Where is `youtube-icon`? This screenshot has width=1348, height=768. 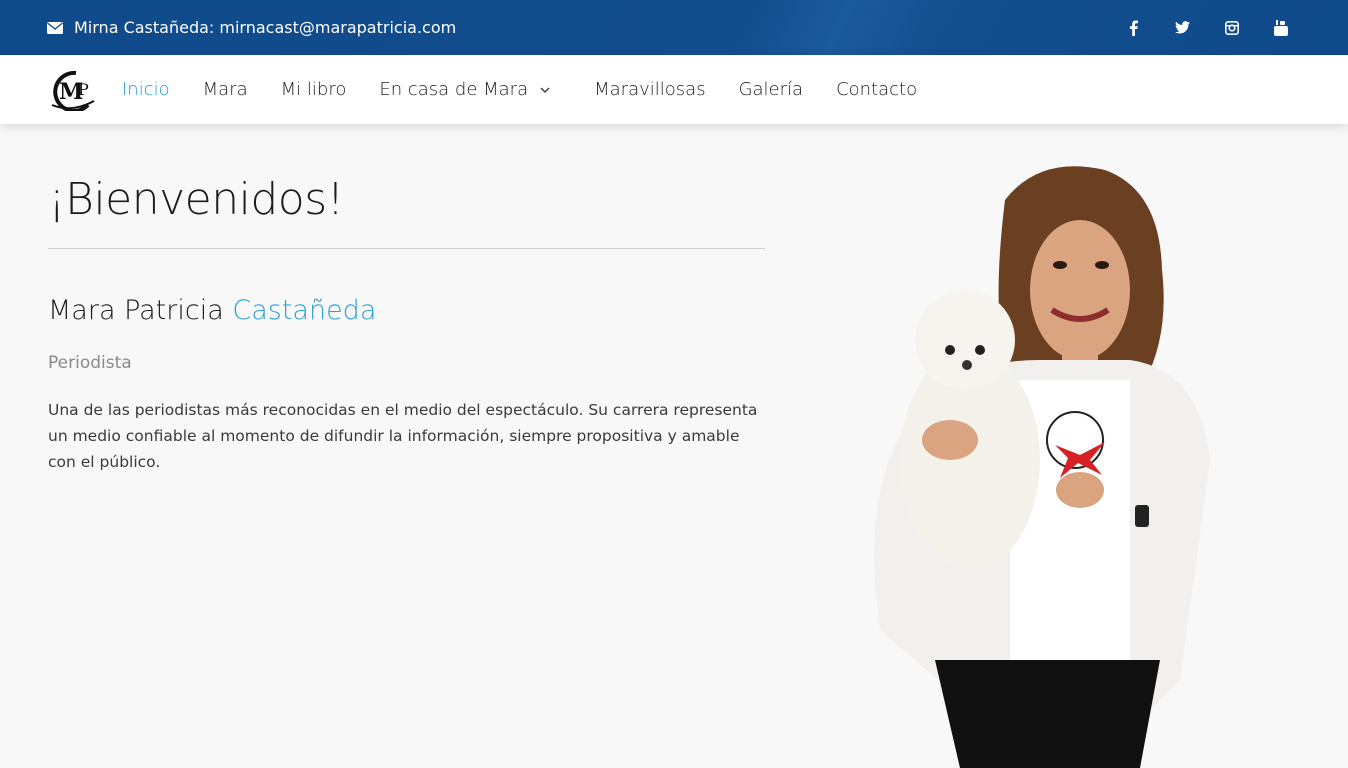
youtube-icon is located at coordinates (1280, 27).